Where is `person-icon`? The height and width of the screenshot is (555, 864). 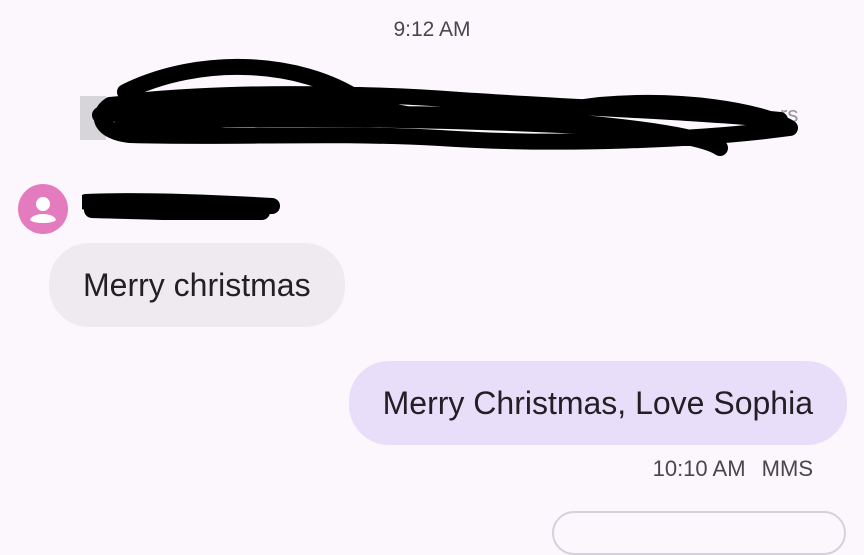 person-icon is located at coordinates (43, 210).